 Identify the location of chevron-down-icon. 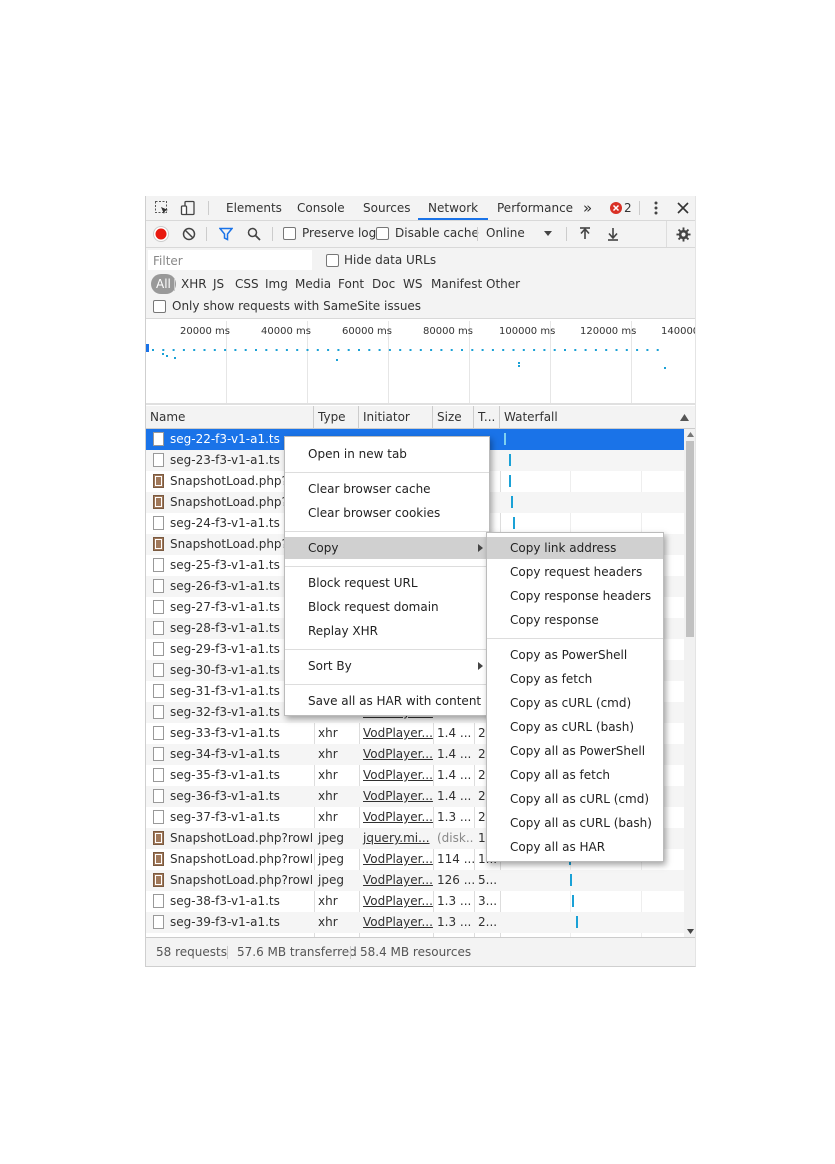
(548, 233).